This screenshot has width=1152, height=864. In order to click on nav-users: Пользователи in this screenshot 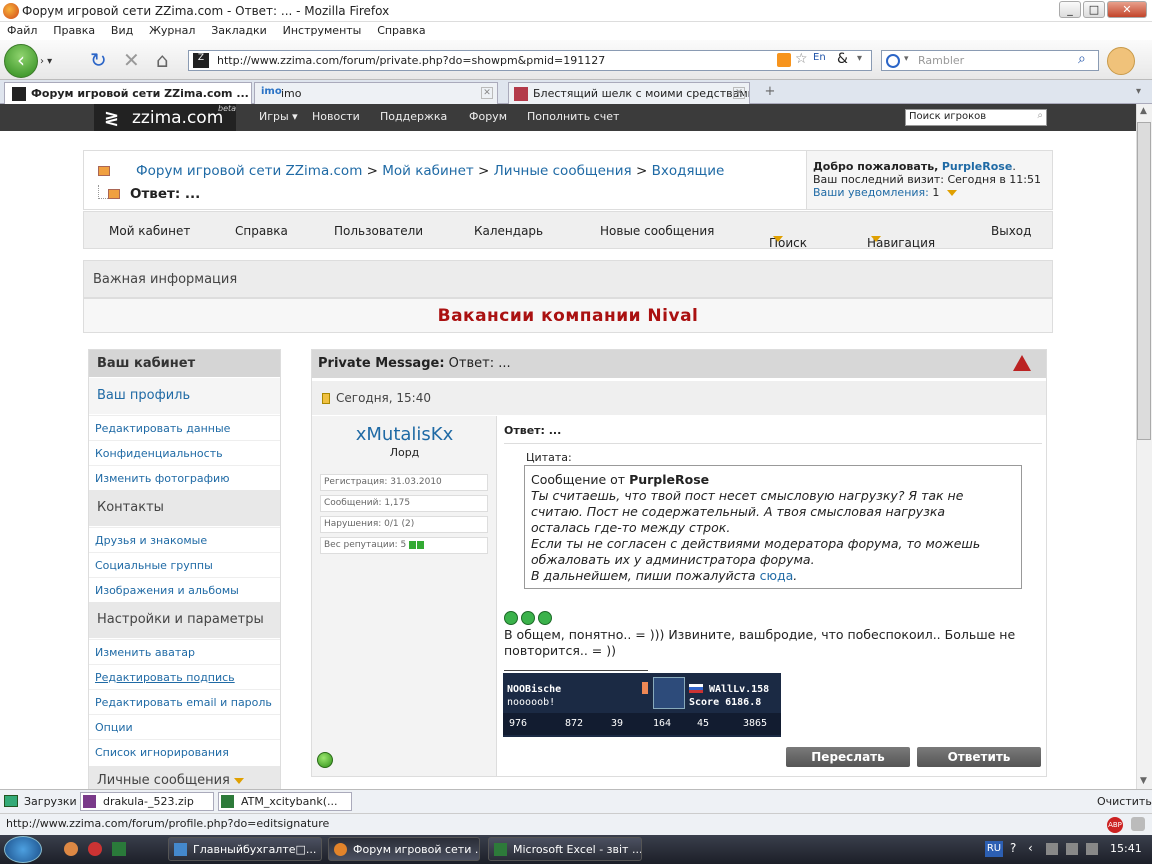, I will do `click(378, 231)`.